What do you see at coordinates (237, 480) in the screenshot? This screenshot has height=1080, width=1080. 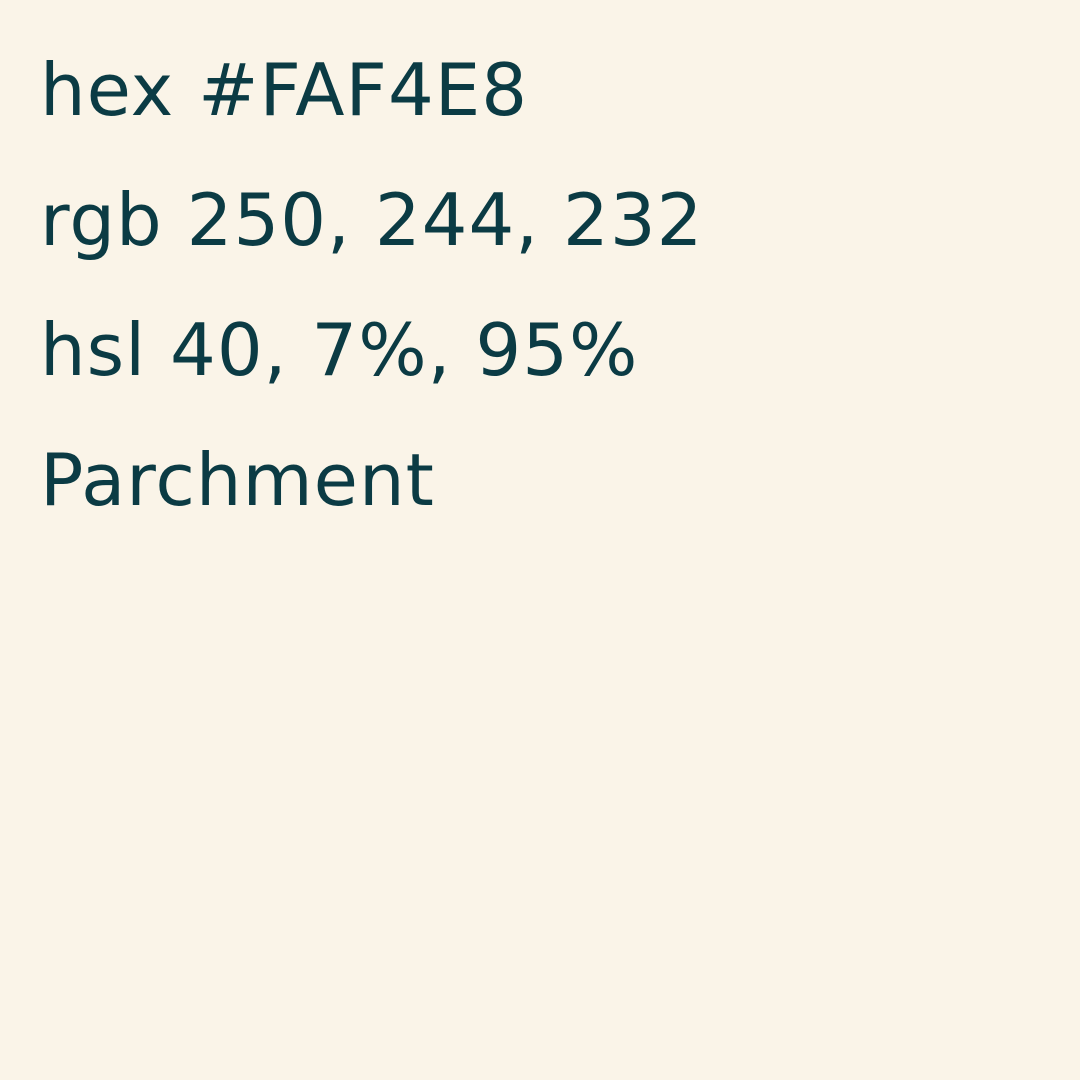 I see `color-name: Parchment` at bounding box center [237, 480].